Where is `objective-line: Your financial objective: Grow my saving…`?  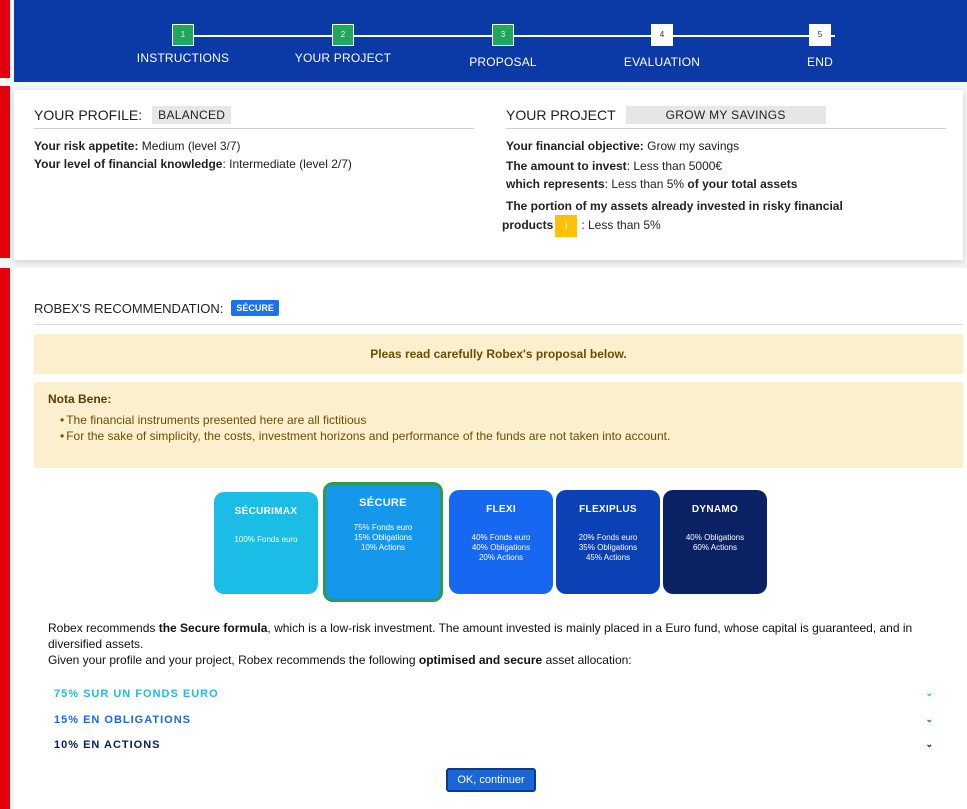
objective-line: Your financial objective: Grow my saving… is located at coordinates (726, 146).